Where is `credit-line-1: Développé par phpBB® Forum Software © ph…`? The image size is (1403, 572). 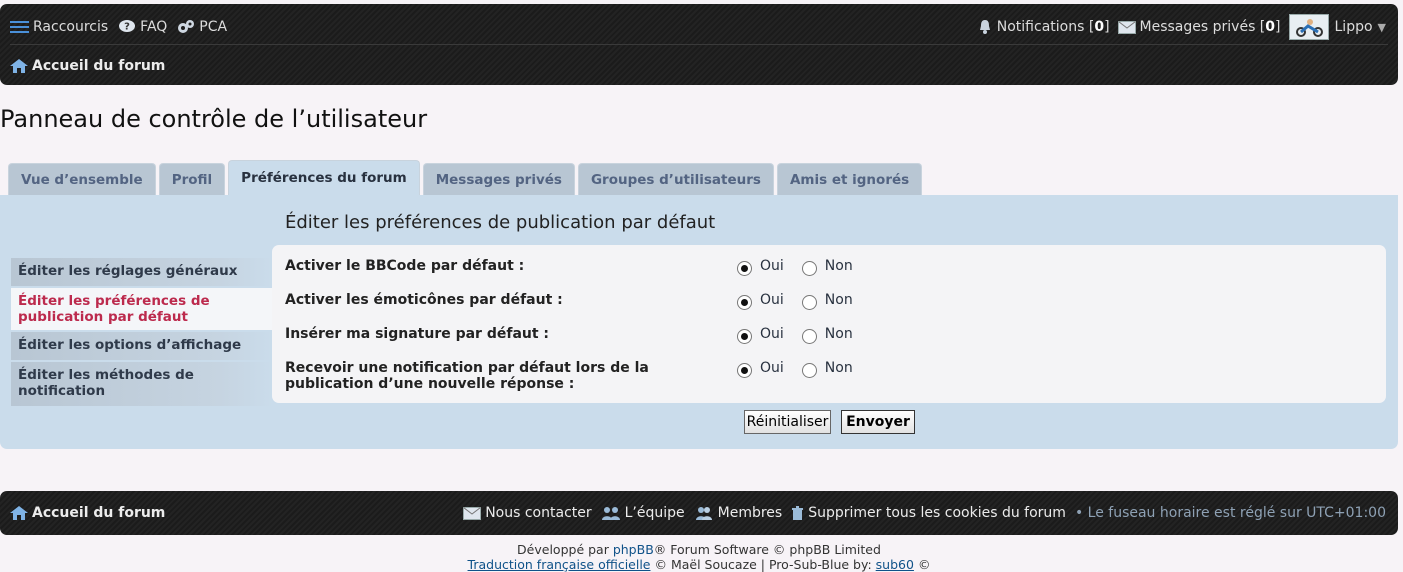
credit-line-1: Développé par phpBB® Forum Software © ph… is located at coordinates (699, 549).